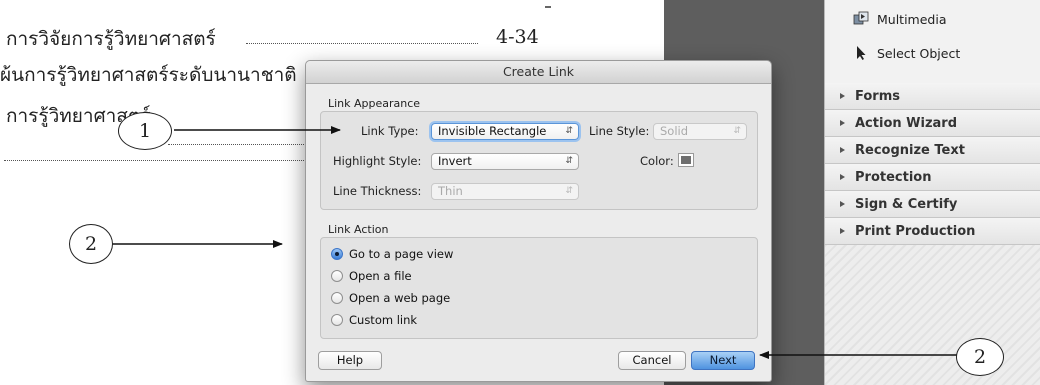  Describe the element at coordinates (383, 320) in the screenshot. I see `radio-label: Custom link` at that location.